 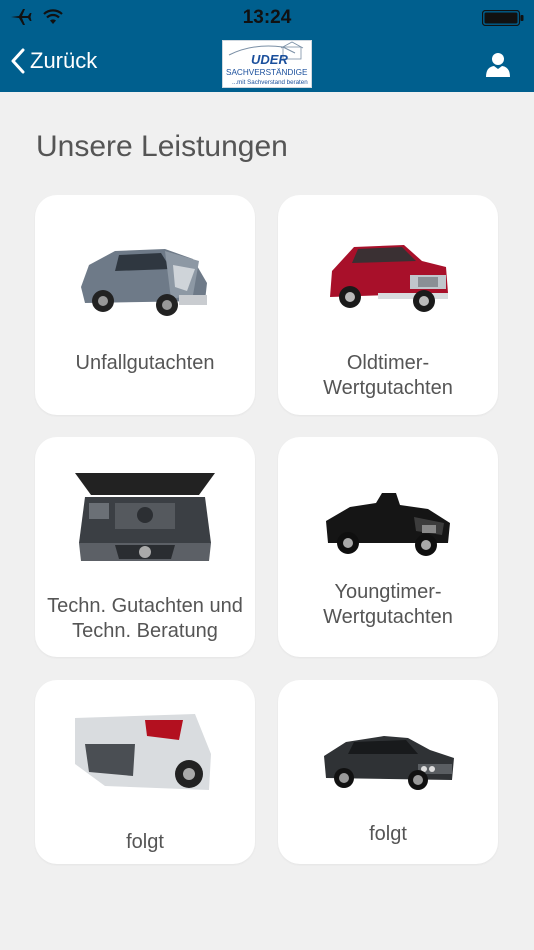 I want to click on card-folgt-1: folgt, so click(x=145, y=772).